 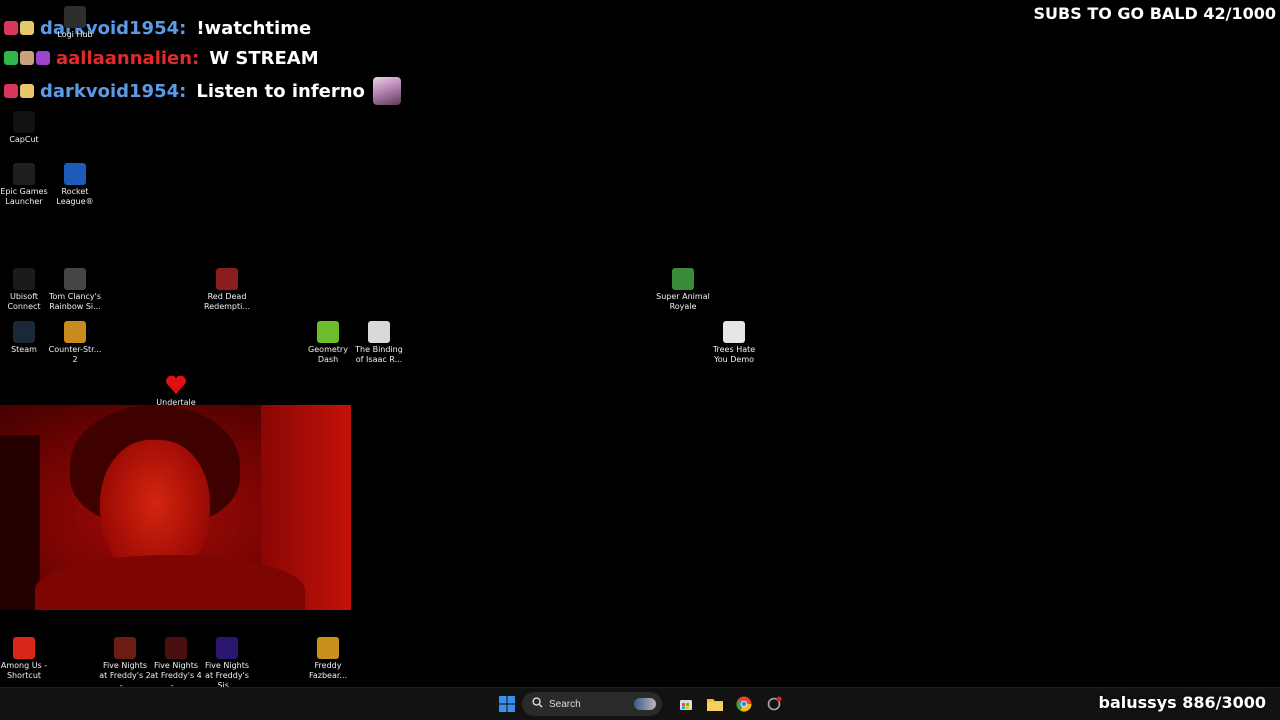 What do you see at coordinates (1154, 13) in the screenshot?
I see `subs-goal-counter: SUBS TO GO BALD 42/1000` at bounding box center [1154, 13].